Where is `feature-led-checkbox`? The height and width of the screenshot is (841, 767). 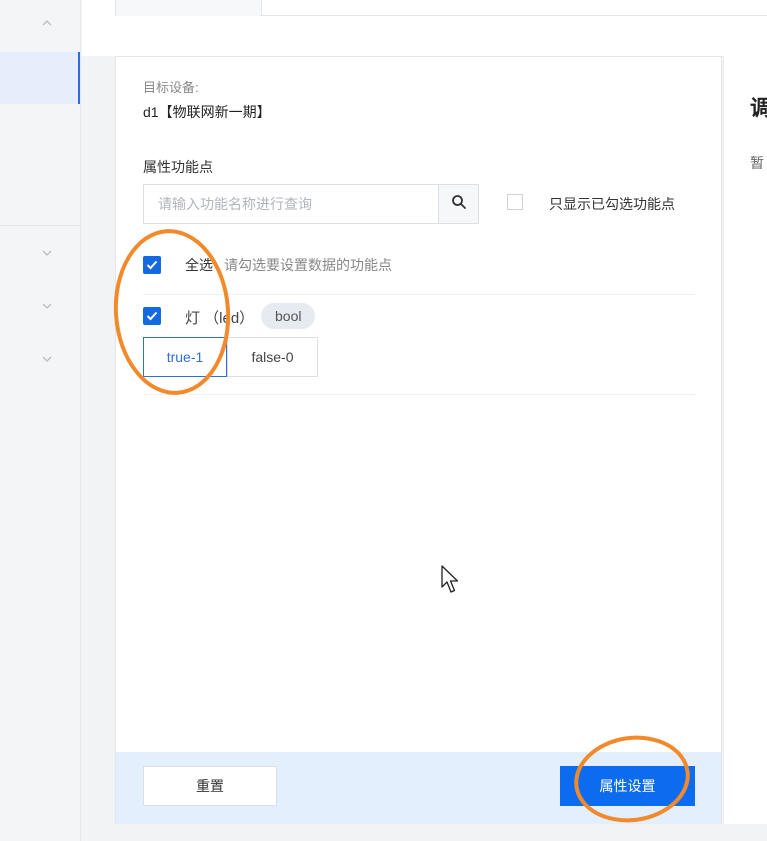 feature-led-checkbox is located at coordinates (152, 316).